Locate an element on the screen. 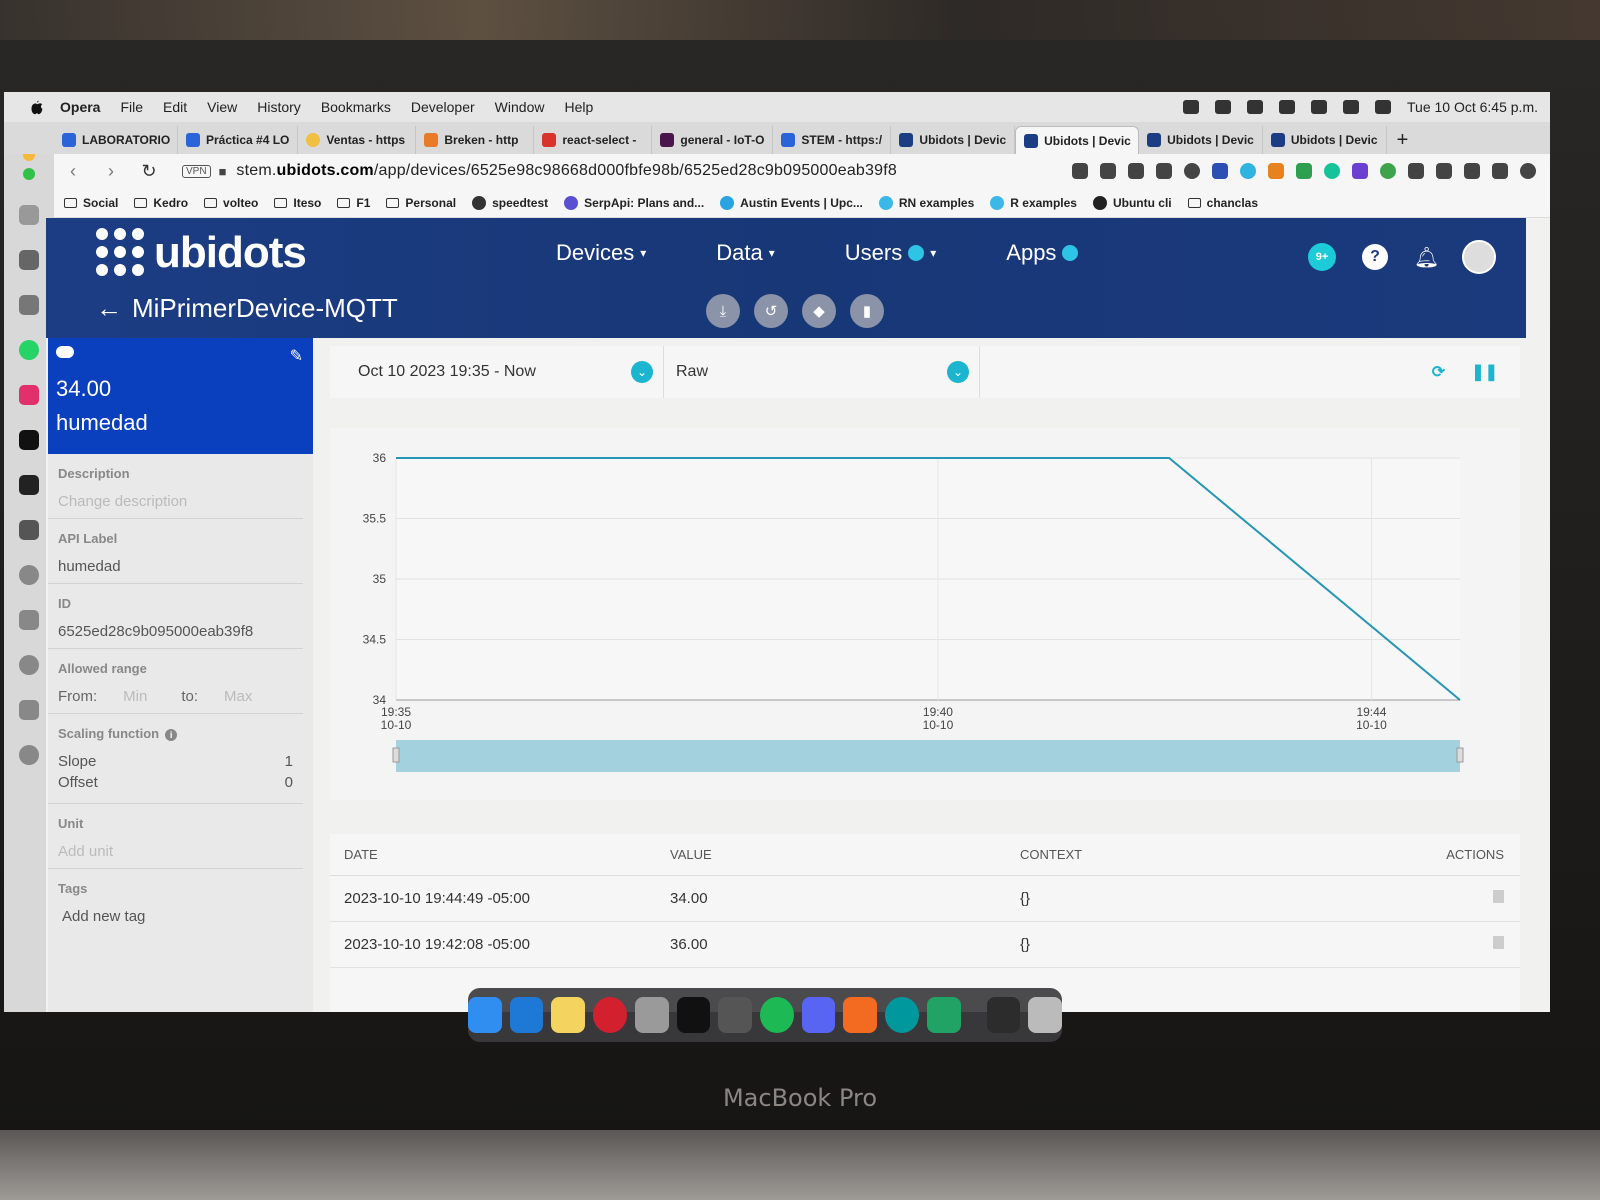 The width and height of the screenshot is (1600, 1200). bookmark-folder: volteo is located at coordinates (231, 203).